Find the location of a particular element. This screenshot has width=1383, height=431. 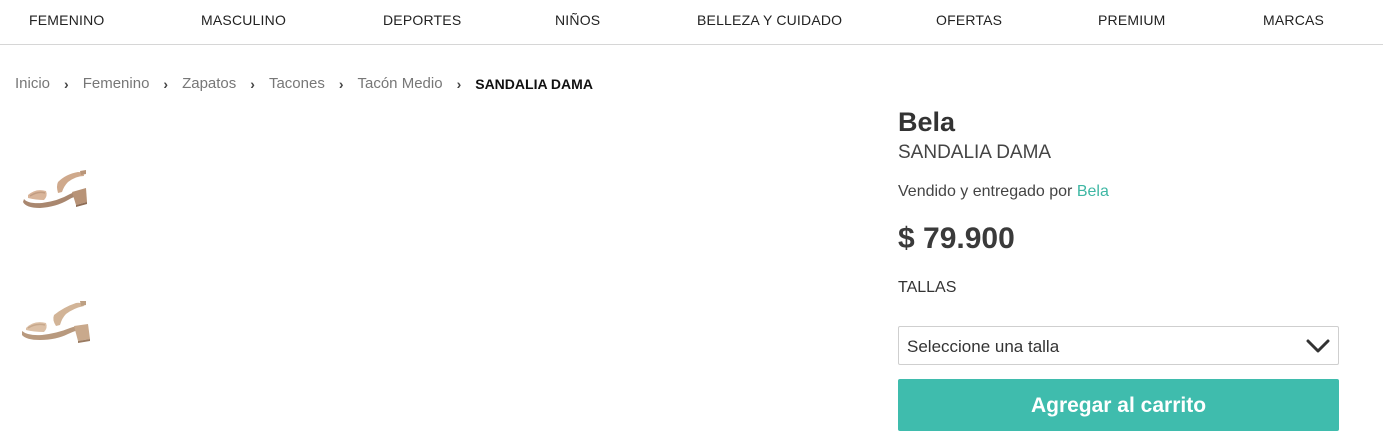

product-brand: Bela is located at coordinates (926, 122).